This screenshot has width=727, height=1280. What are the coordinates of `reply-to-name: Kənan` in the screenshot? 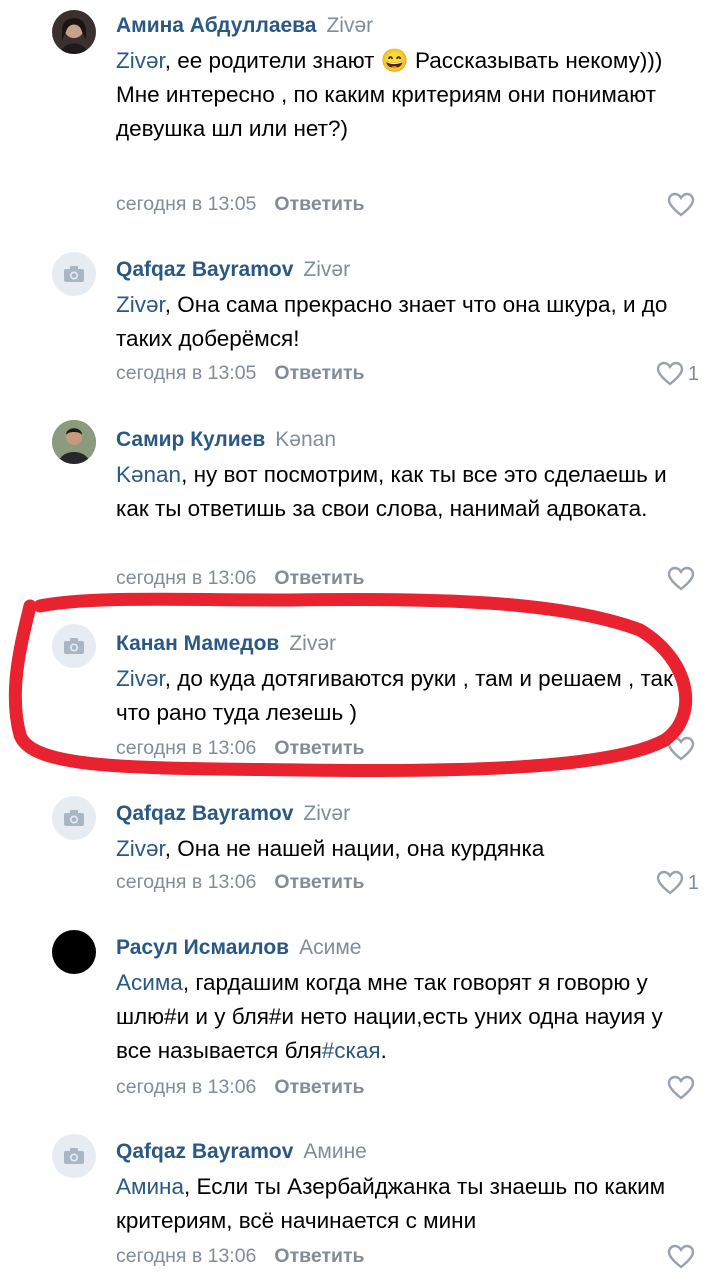 It's located at (305, 439).